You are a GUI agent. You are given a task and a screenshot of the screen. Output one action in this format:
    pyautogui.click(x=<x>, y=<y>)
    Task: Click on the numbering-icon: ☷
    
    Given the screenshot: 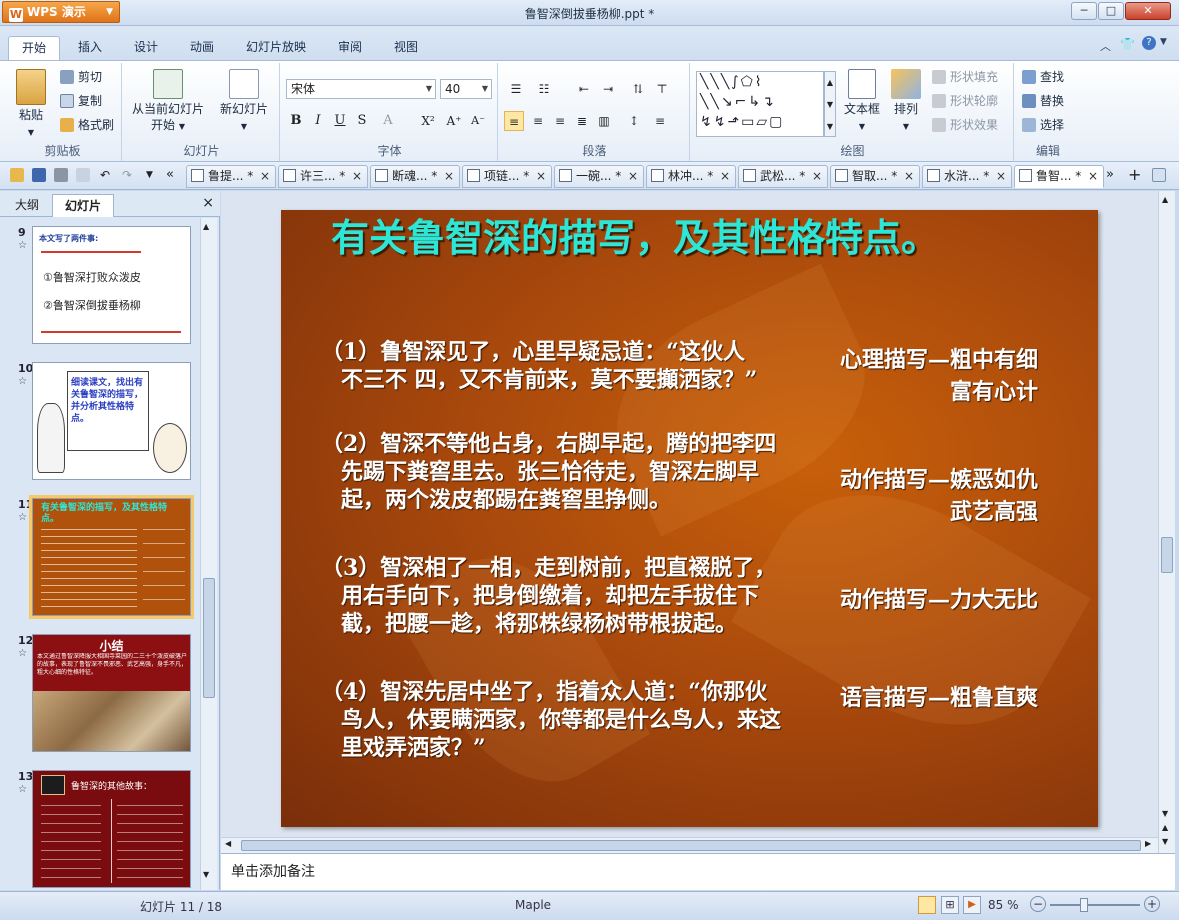 What is the action you would take?
    pyautogui.click(x=544, y=89)
    